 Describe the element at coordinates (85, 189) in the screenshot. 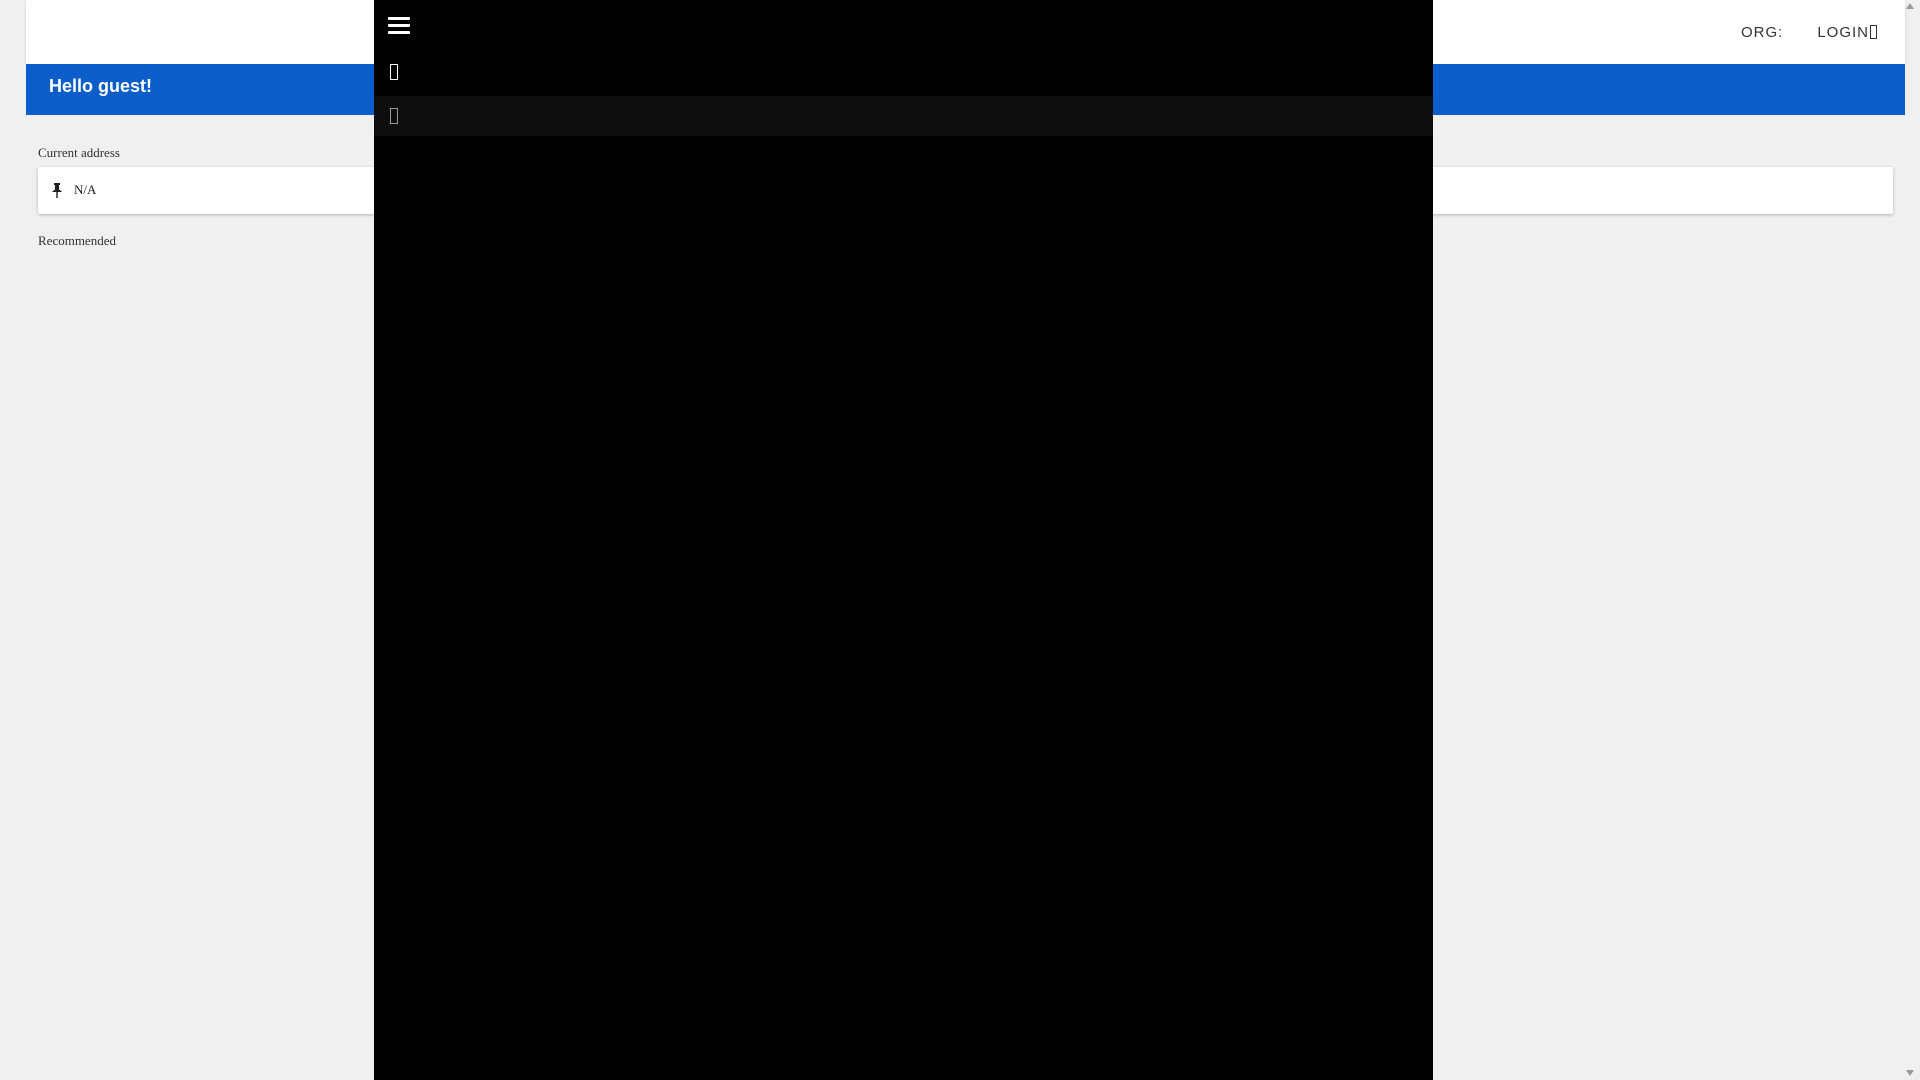

I see `current-address-value: N/A` at that location.